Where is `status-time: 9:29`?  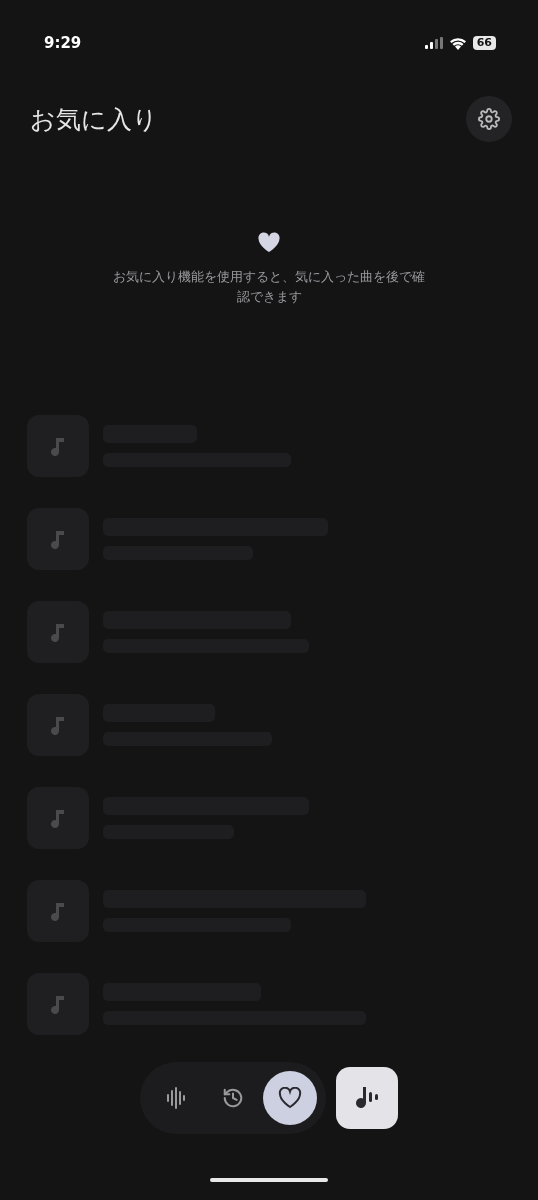 status-time: 9:29 is located at coordinates (63, 43).